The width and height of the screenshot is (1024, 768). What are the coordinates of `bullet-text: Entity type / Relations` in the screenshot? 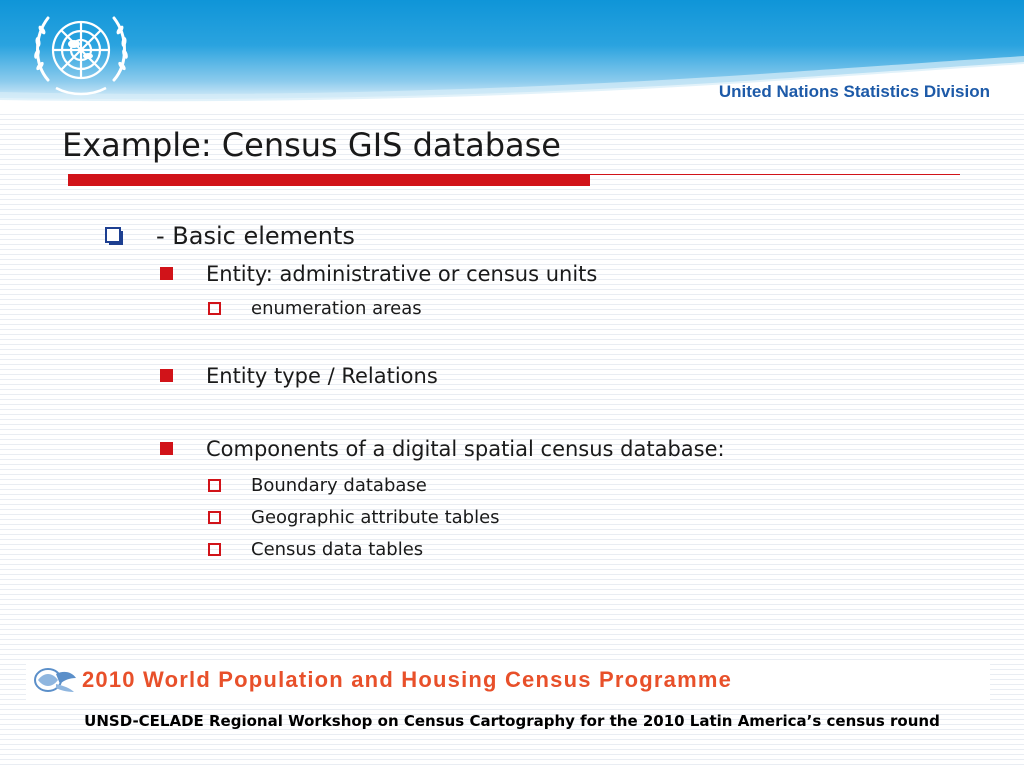 It's located at (322, 376).